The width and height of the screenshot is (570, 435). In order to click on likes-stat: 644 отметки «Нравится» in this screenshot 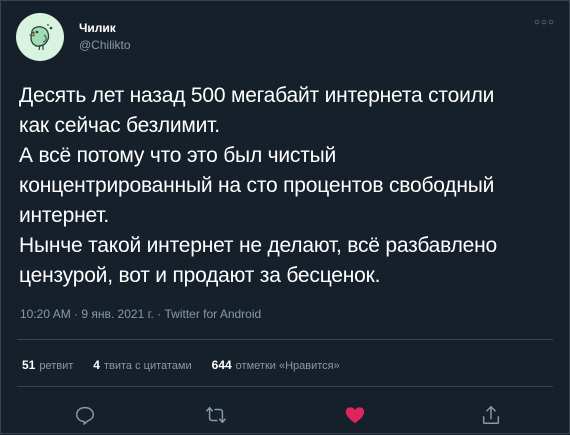, I will do `click(276, 365)`.